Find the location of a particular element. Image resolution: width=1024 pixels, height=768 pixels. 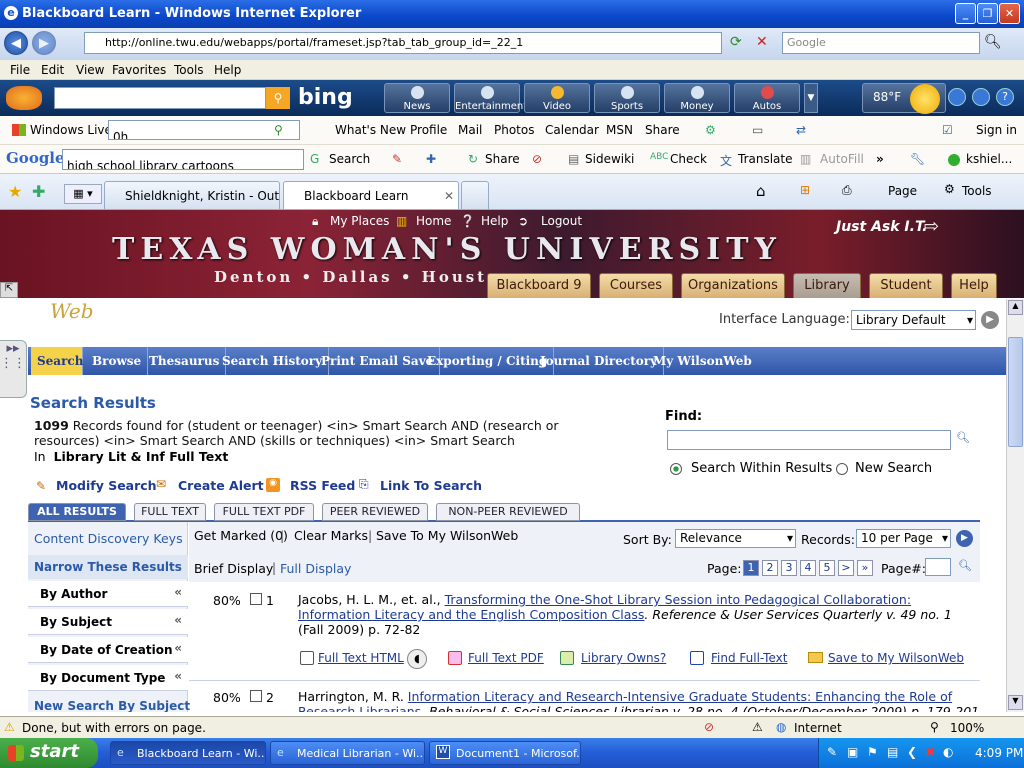

msn-video-button: Video is located at coordinates (557, 98).